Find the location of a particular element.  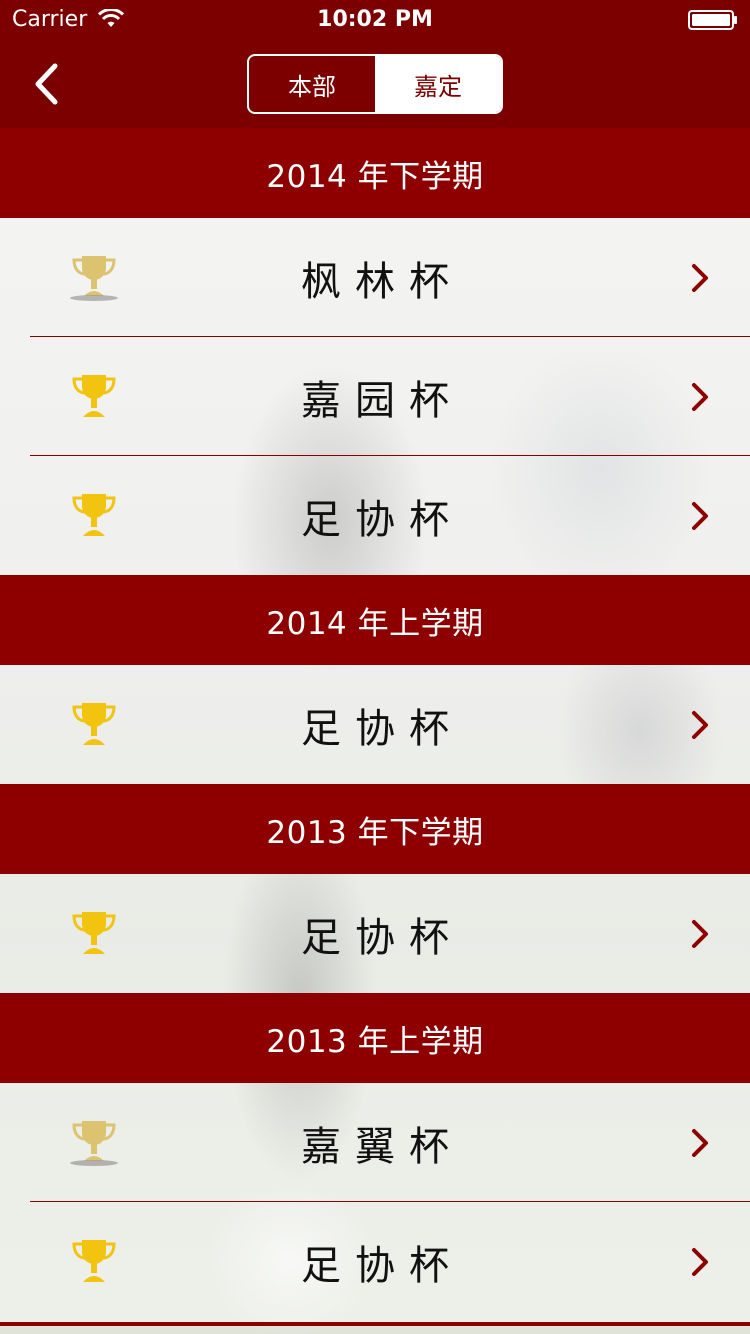

status-time: 10:02 PM is located at coordinates (375, 19).